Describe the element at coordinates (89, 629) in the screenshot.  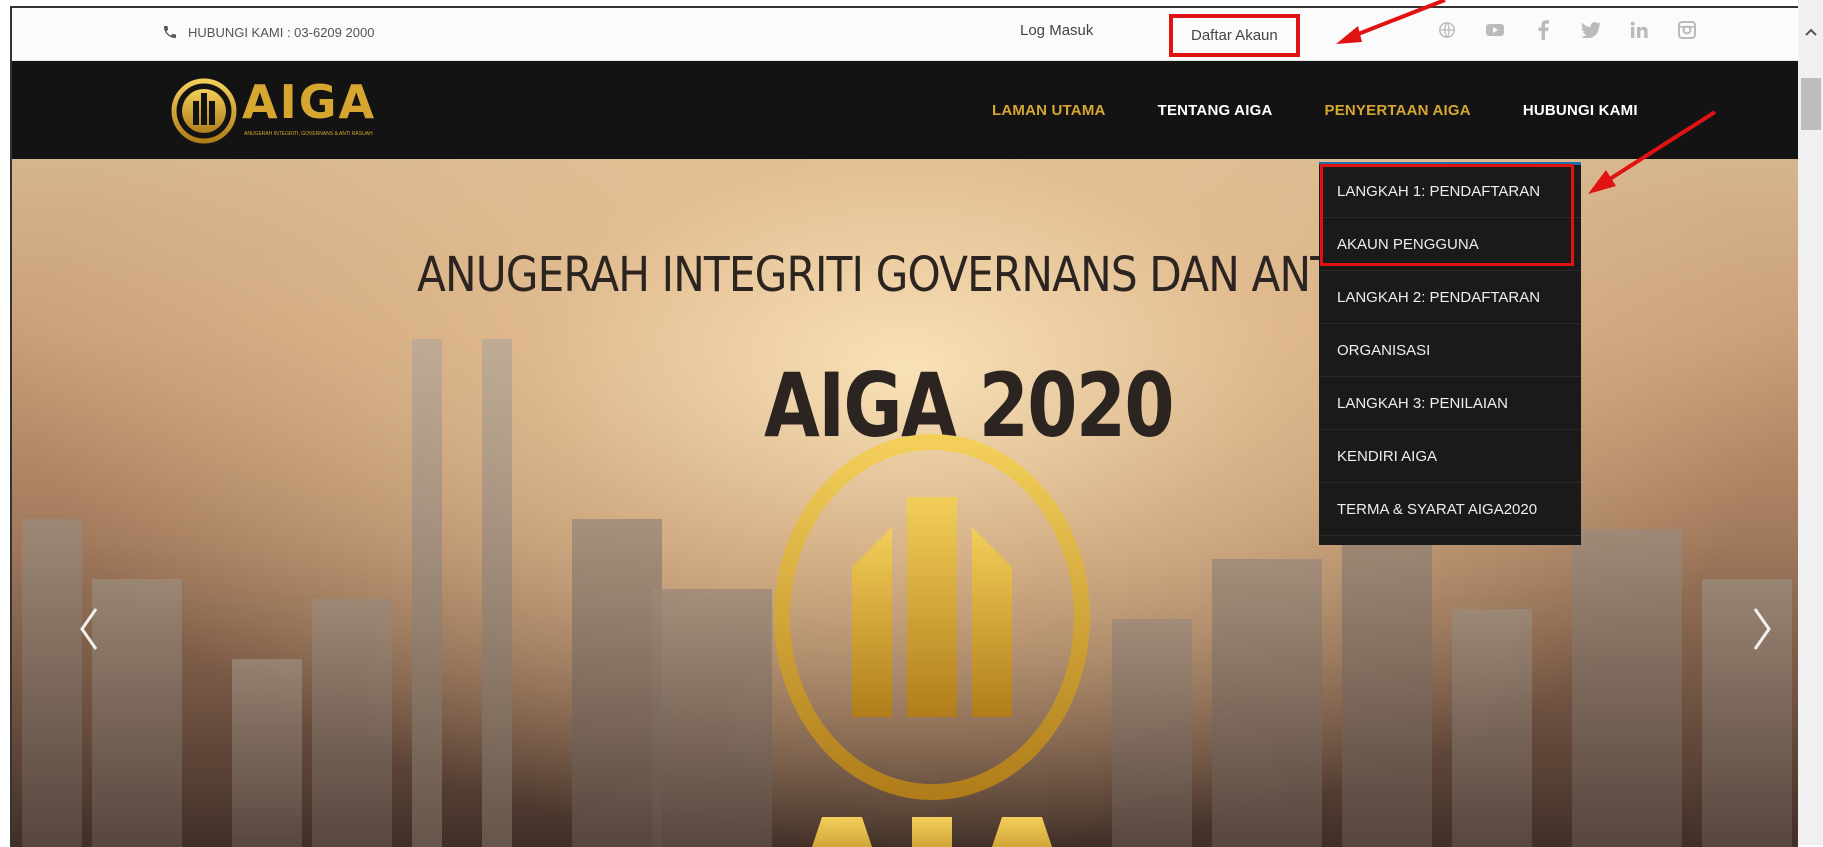
I see `slider-prev-arrow` at that location.